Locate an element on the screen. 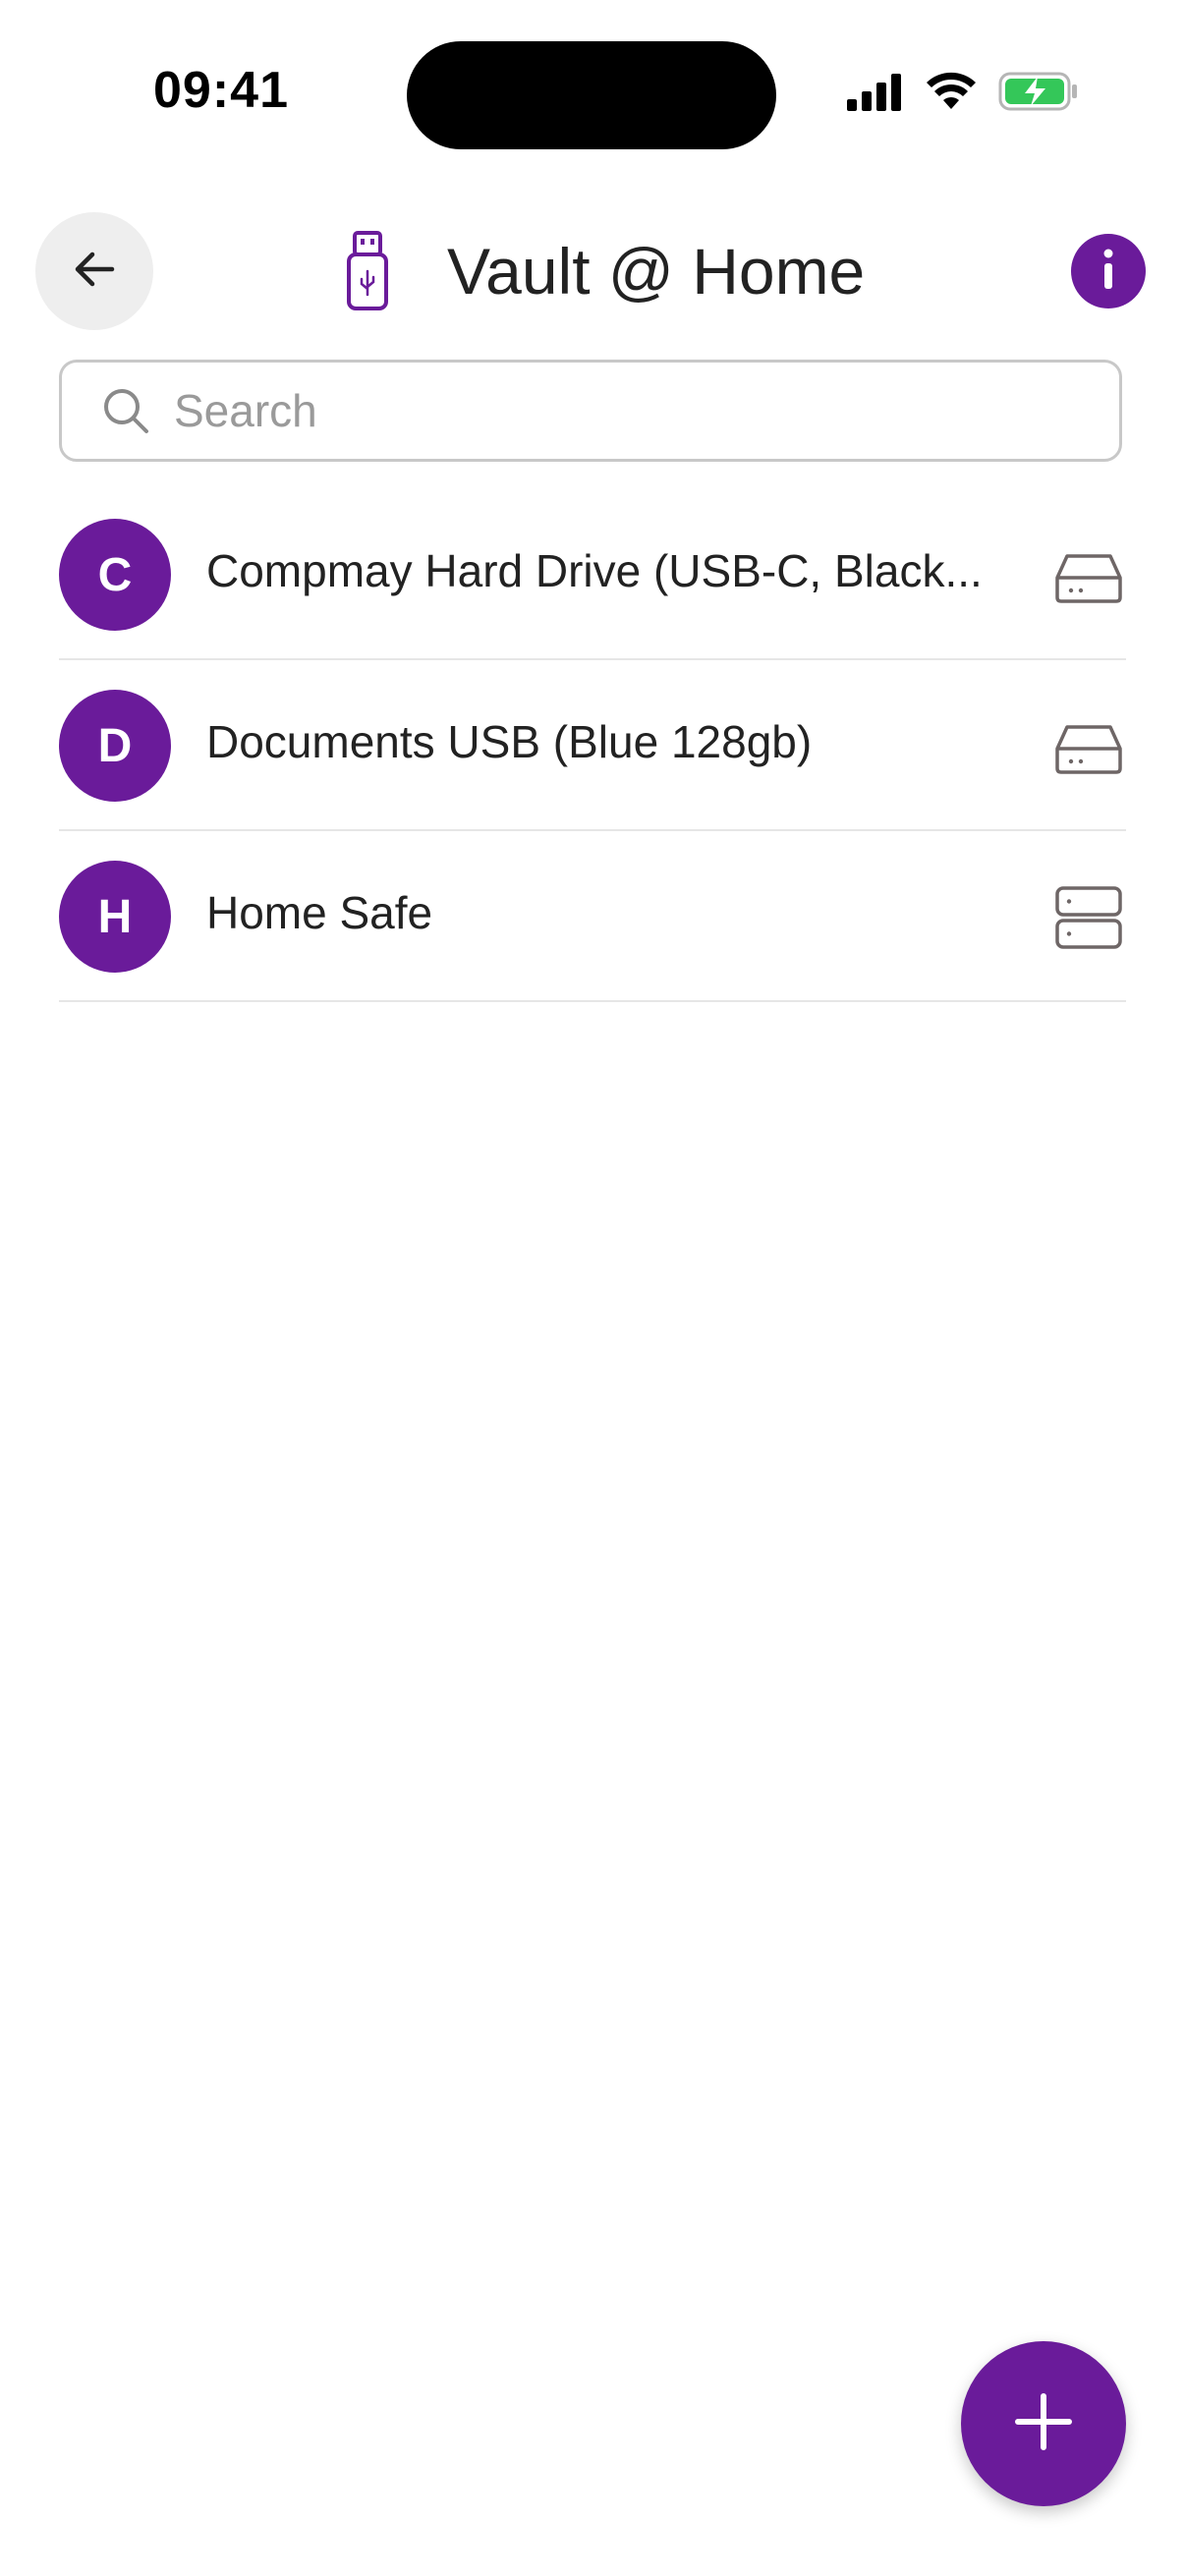  status-icons is located at coordinates (962, 94).